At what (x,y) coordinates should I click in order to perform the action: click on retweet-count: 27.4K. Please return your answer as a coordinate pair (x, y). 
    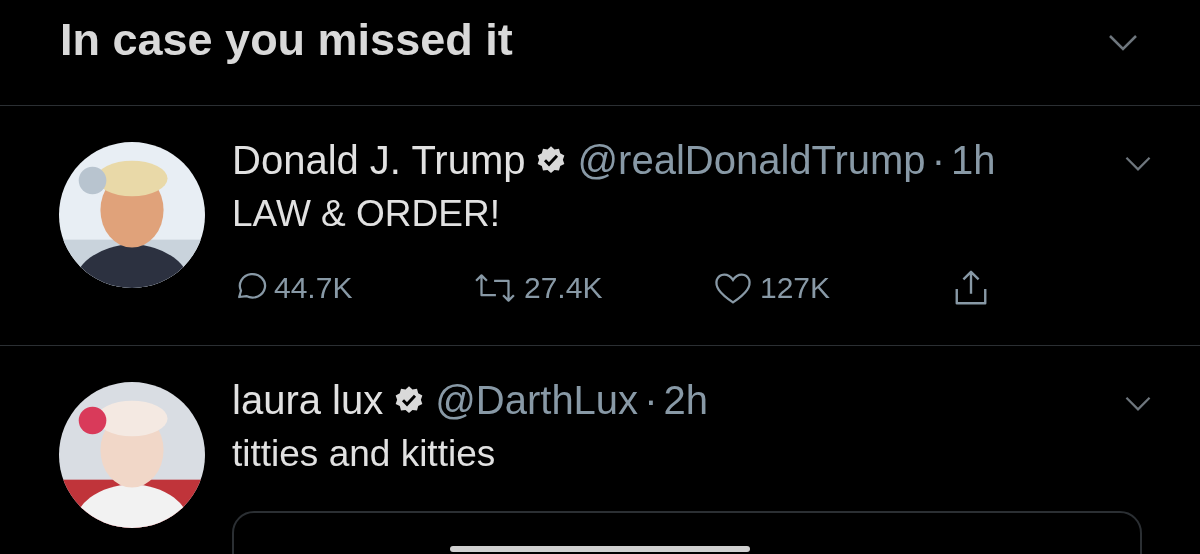
    Looking at the image, I should click on (563, 288).